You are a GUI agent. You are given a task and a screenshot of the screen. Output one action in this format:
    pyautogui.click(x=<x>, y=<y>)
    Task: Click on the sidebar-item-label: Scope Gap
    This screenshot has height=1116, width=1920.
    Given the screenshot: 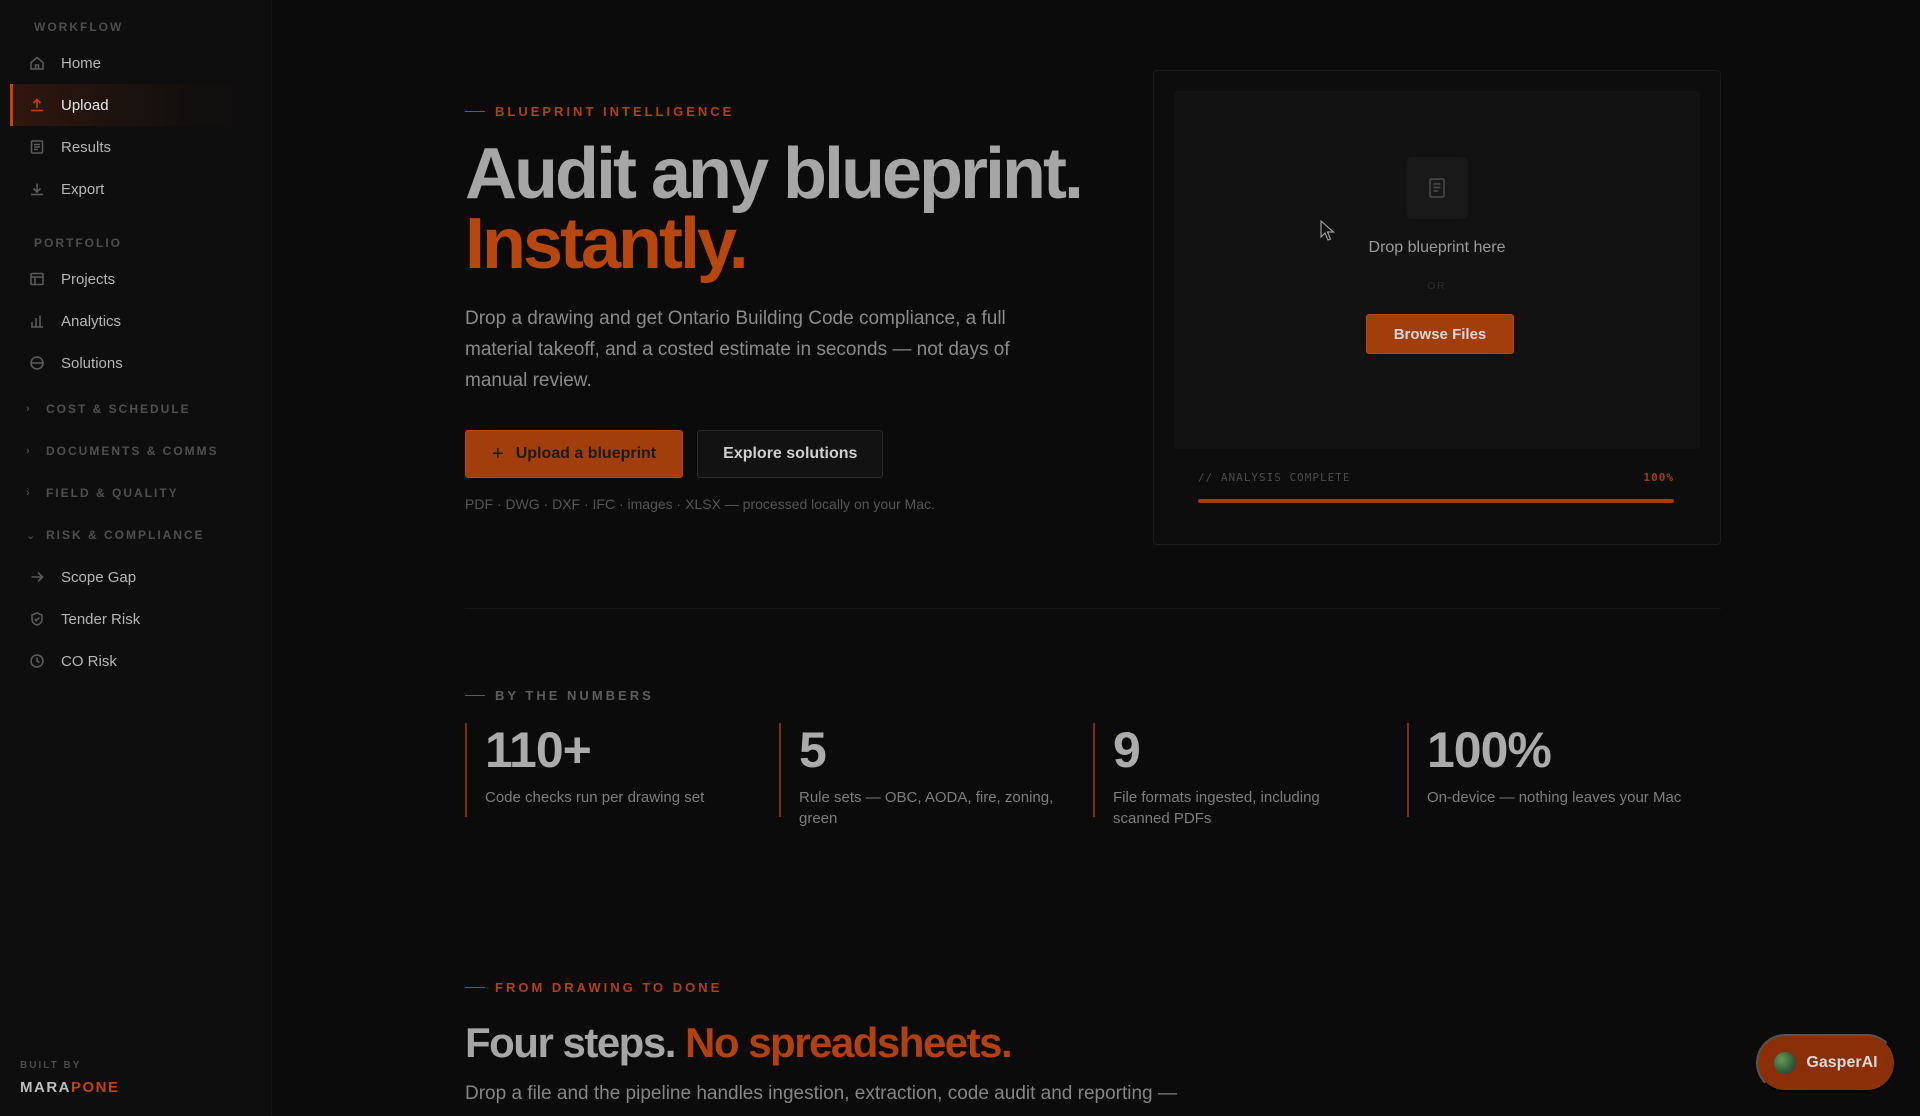 What is the action you would take?
    pyautogui.click(x=99, y=577)
    